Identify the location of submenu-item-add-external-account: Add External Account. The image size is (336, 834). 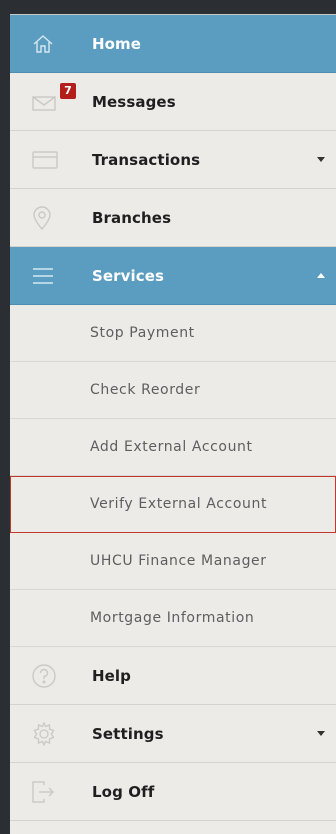
(173, 447).